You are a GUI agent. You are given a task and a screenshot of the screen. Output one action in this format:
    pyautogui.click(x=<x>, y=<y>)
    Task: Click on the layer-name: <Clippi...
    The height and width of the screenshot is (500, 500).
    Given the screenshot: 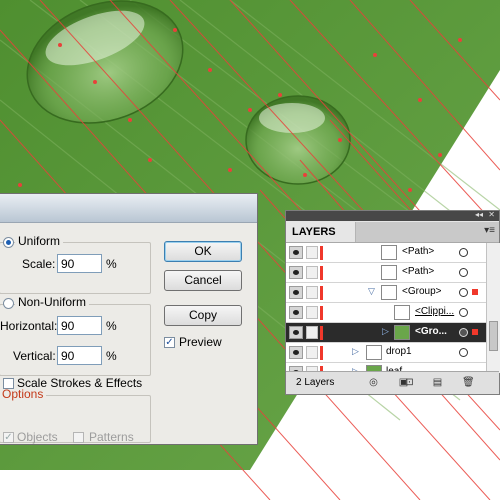 What is the action you would take?
    pyautogui.click(x=435, y=311)
    